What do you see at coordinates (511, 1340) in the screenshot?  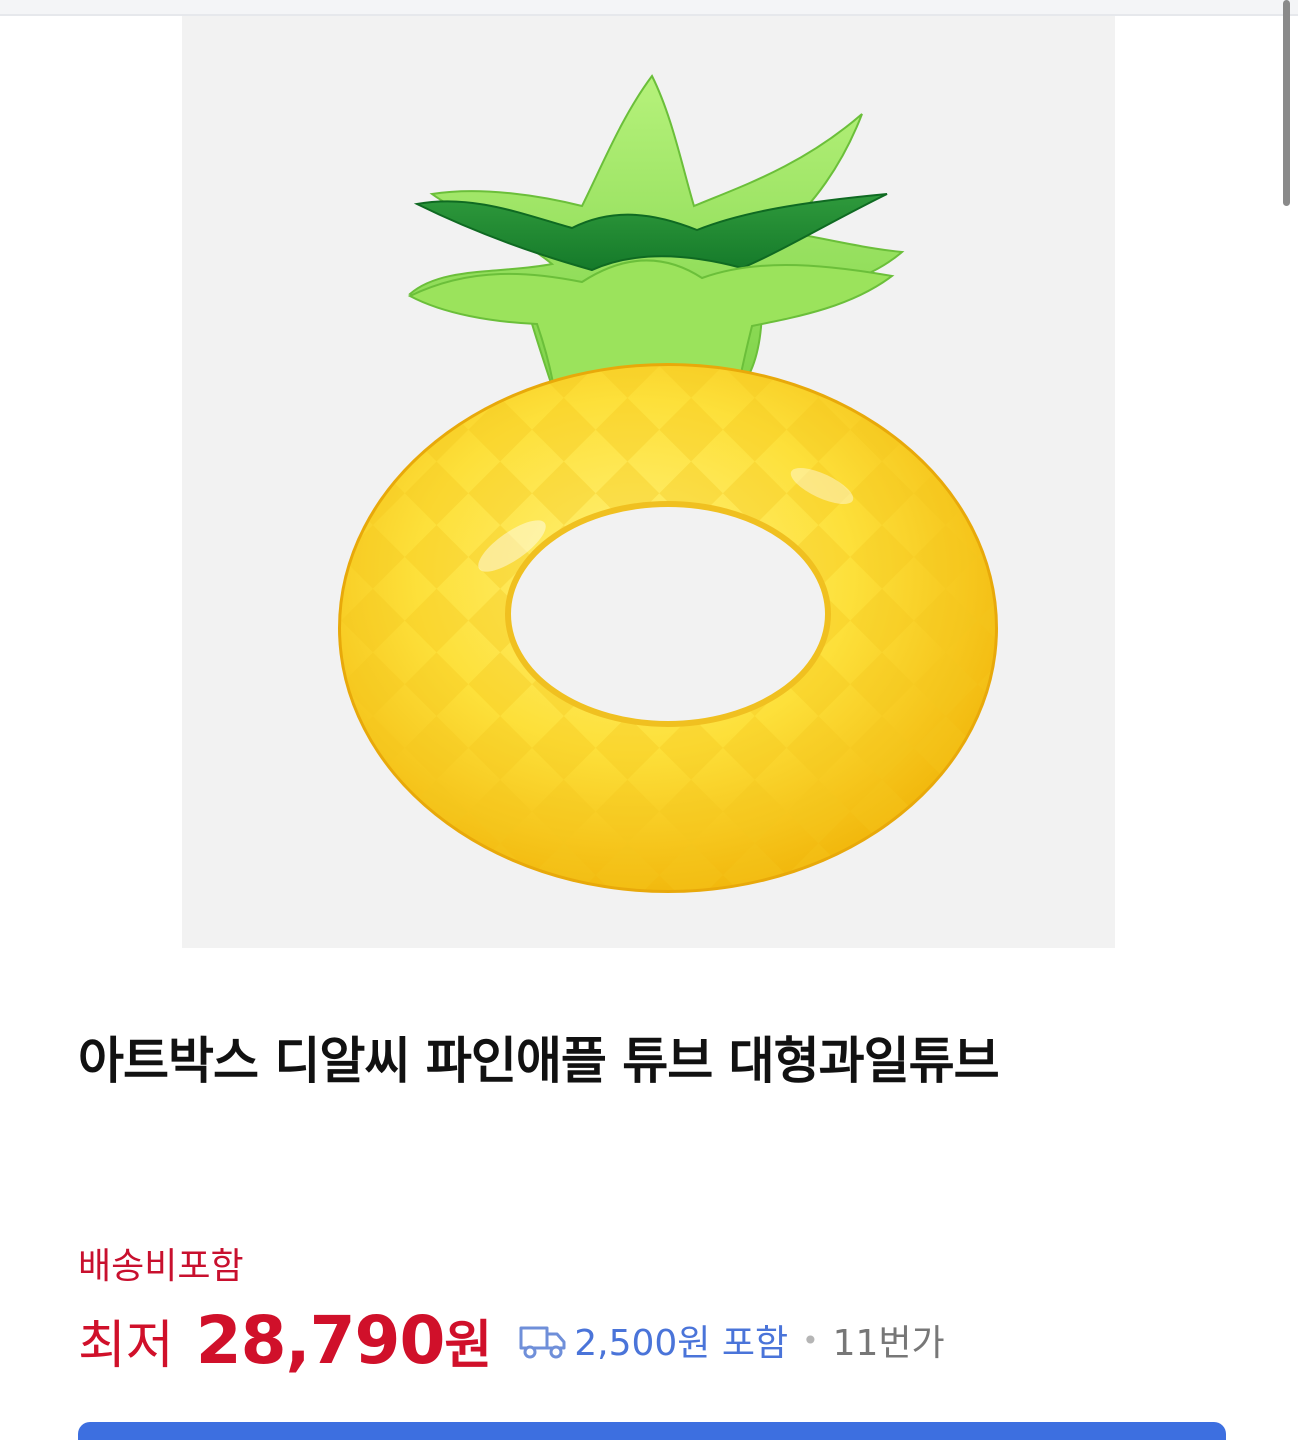 I see `price-row: 최저 28,790 원 2,500원 포함 • 11번가` at bounding box center [511, 1340].